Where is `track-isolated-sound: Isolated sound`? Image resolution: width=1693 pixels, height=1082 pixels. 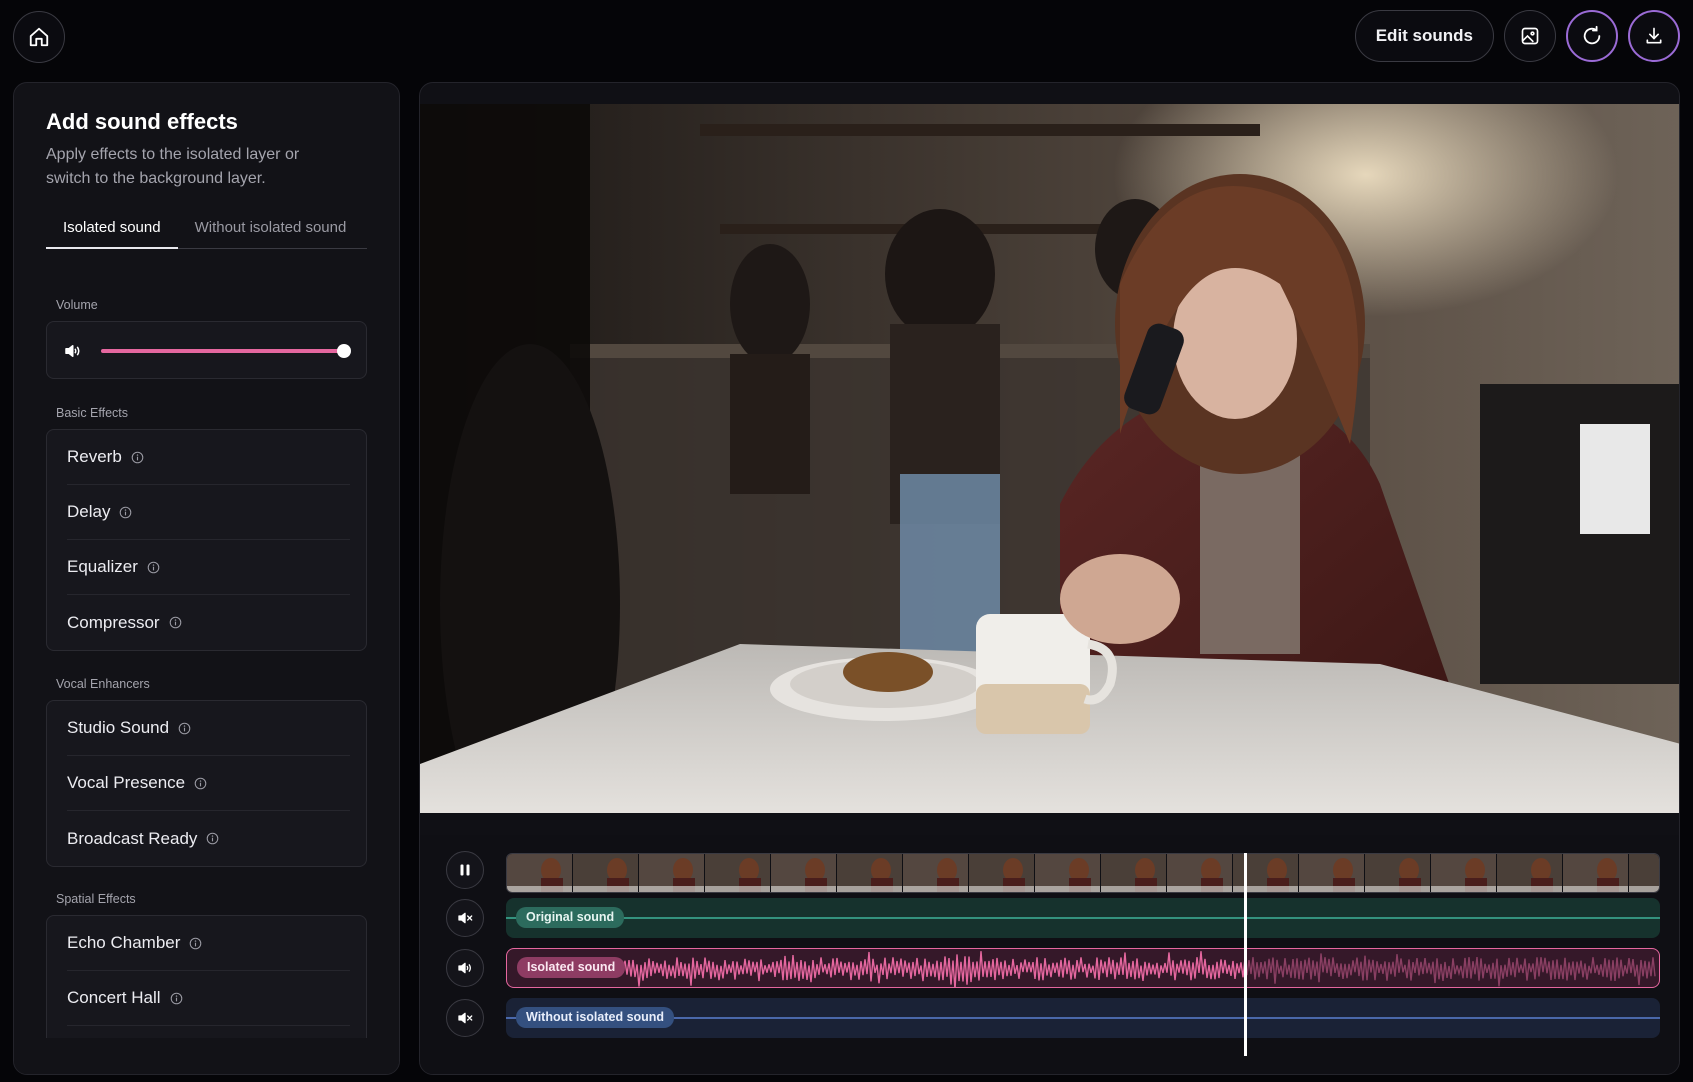
track-isolated-sound: Isolated sound is located at coordinates (1083, 968).